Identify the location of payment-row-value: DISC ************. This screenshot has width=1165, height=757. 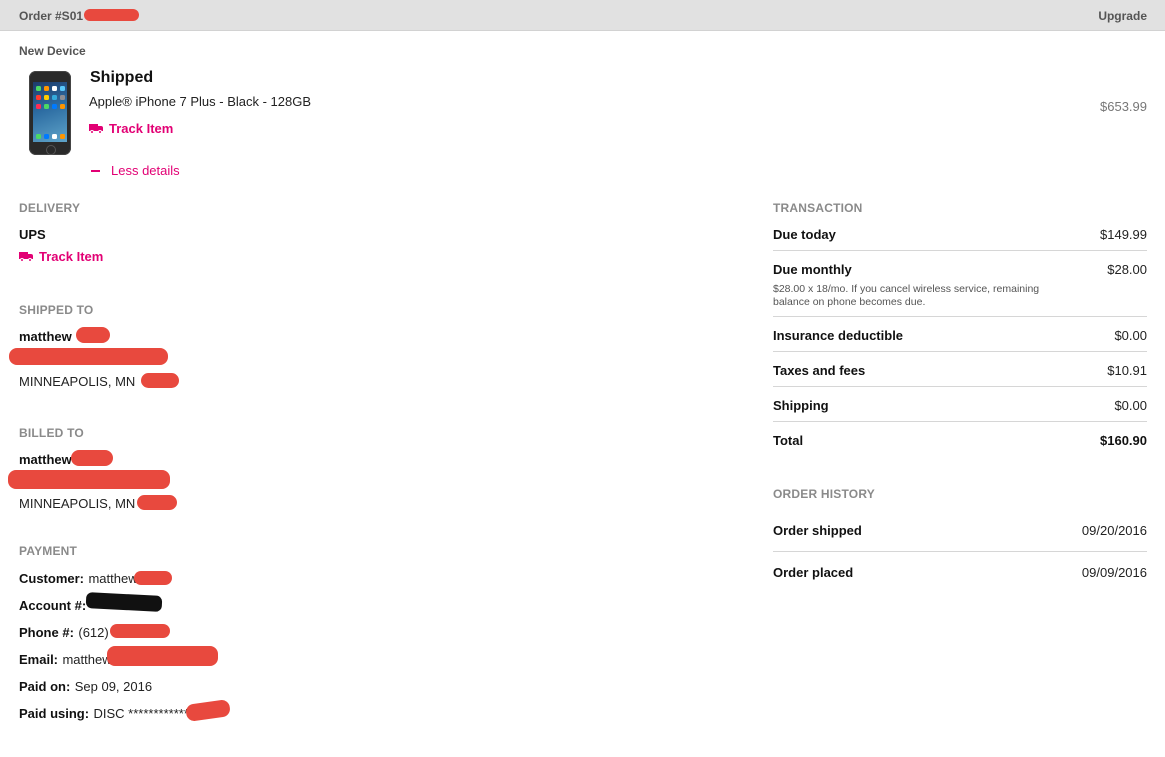
(141, 713).